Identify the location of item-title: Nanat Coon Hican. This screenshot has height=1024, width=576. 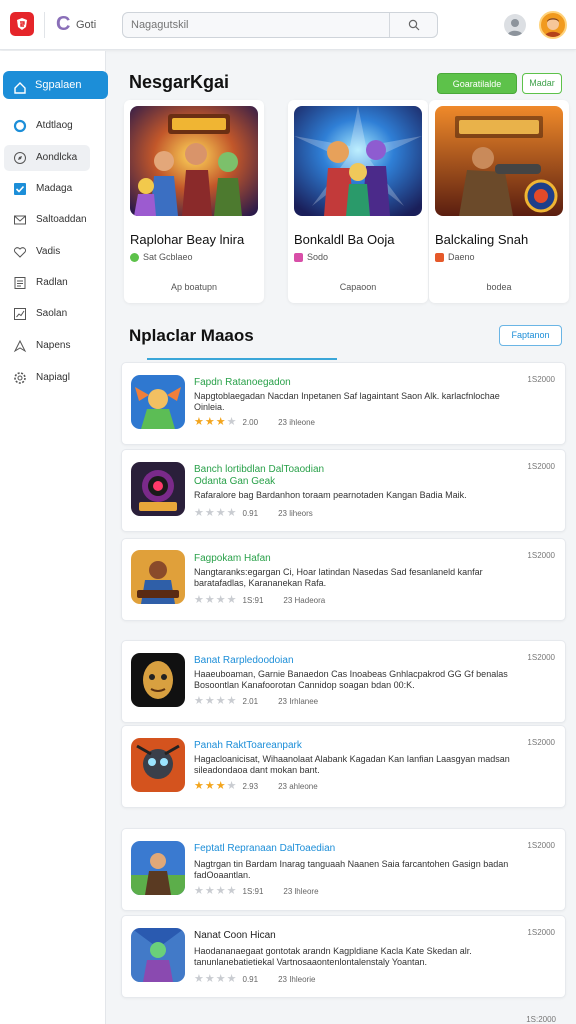
(235, 935).